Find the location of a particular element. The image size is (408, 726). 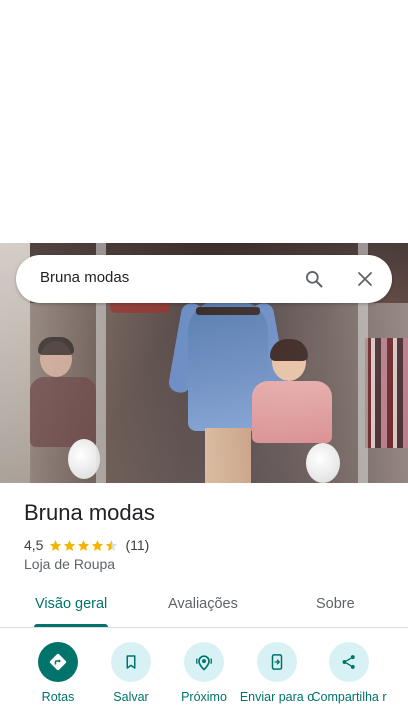

send-to-phone-icon is located at coordinates (277, 662).